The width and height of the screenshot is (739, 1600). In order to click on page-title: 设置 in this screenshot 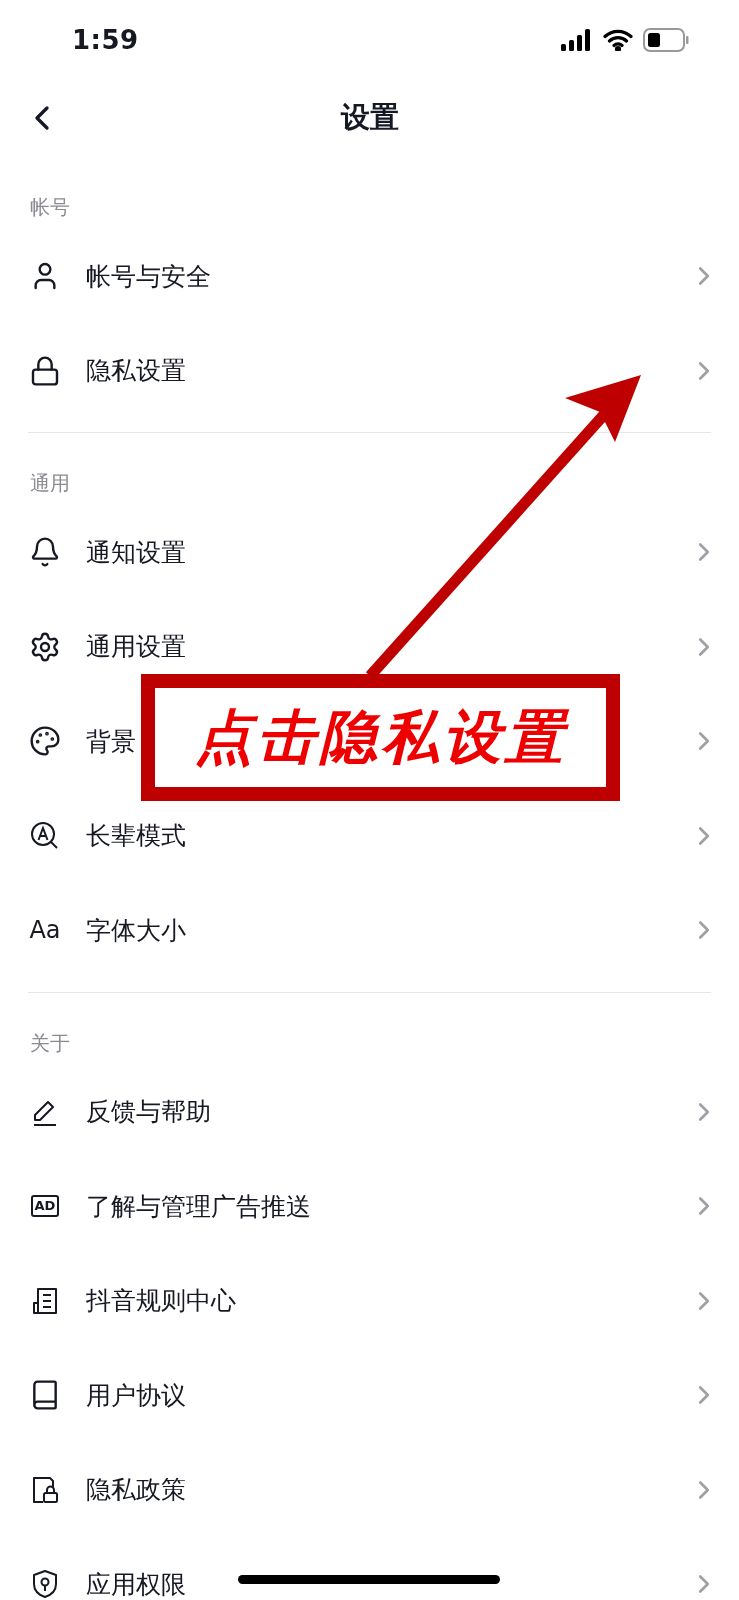, I will do `click(369, 117)`.